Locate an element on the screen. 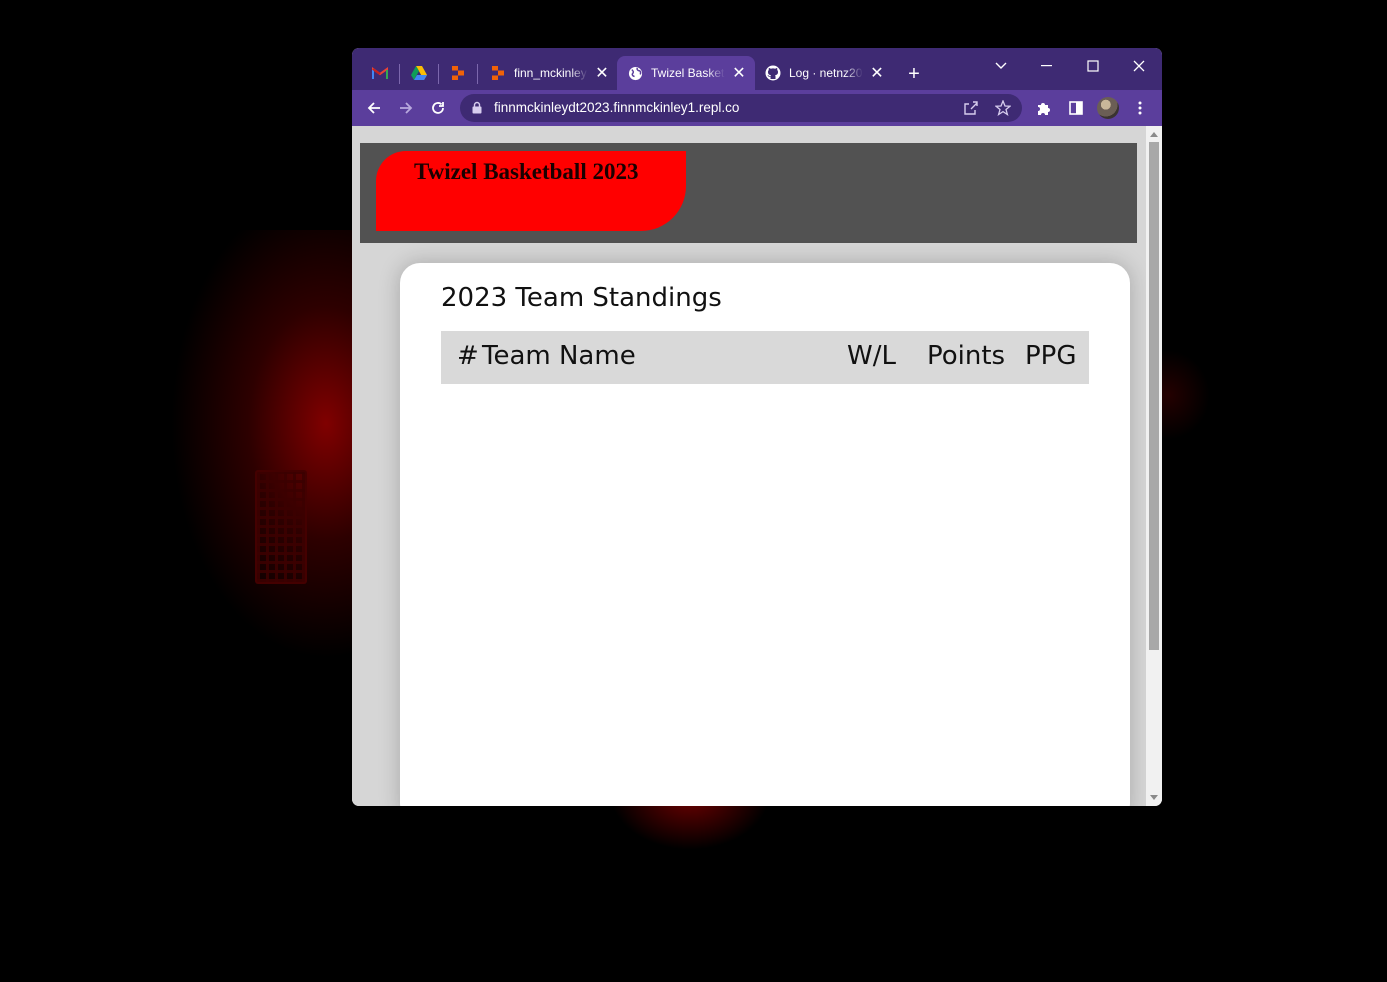 The height and width of the screenshot is (982, 1387). maximize-icon is located at coordinates (1093, 66).